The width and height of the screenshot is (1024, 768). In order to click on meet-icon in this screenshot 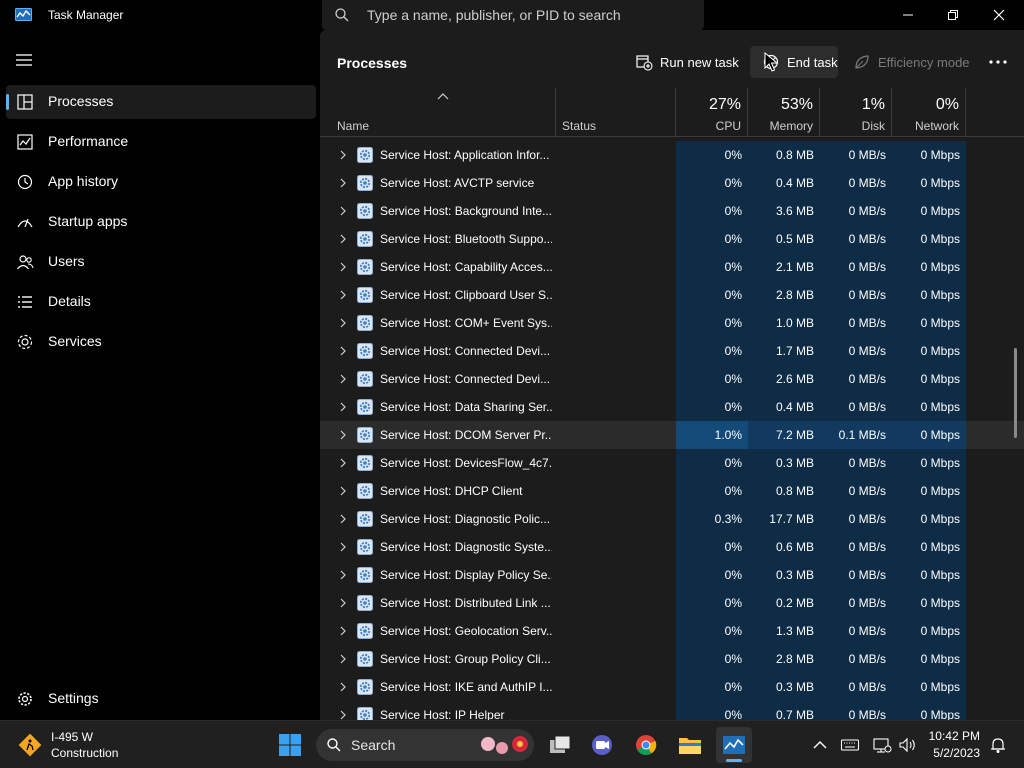, I will do `click(602, 745)`.